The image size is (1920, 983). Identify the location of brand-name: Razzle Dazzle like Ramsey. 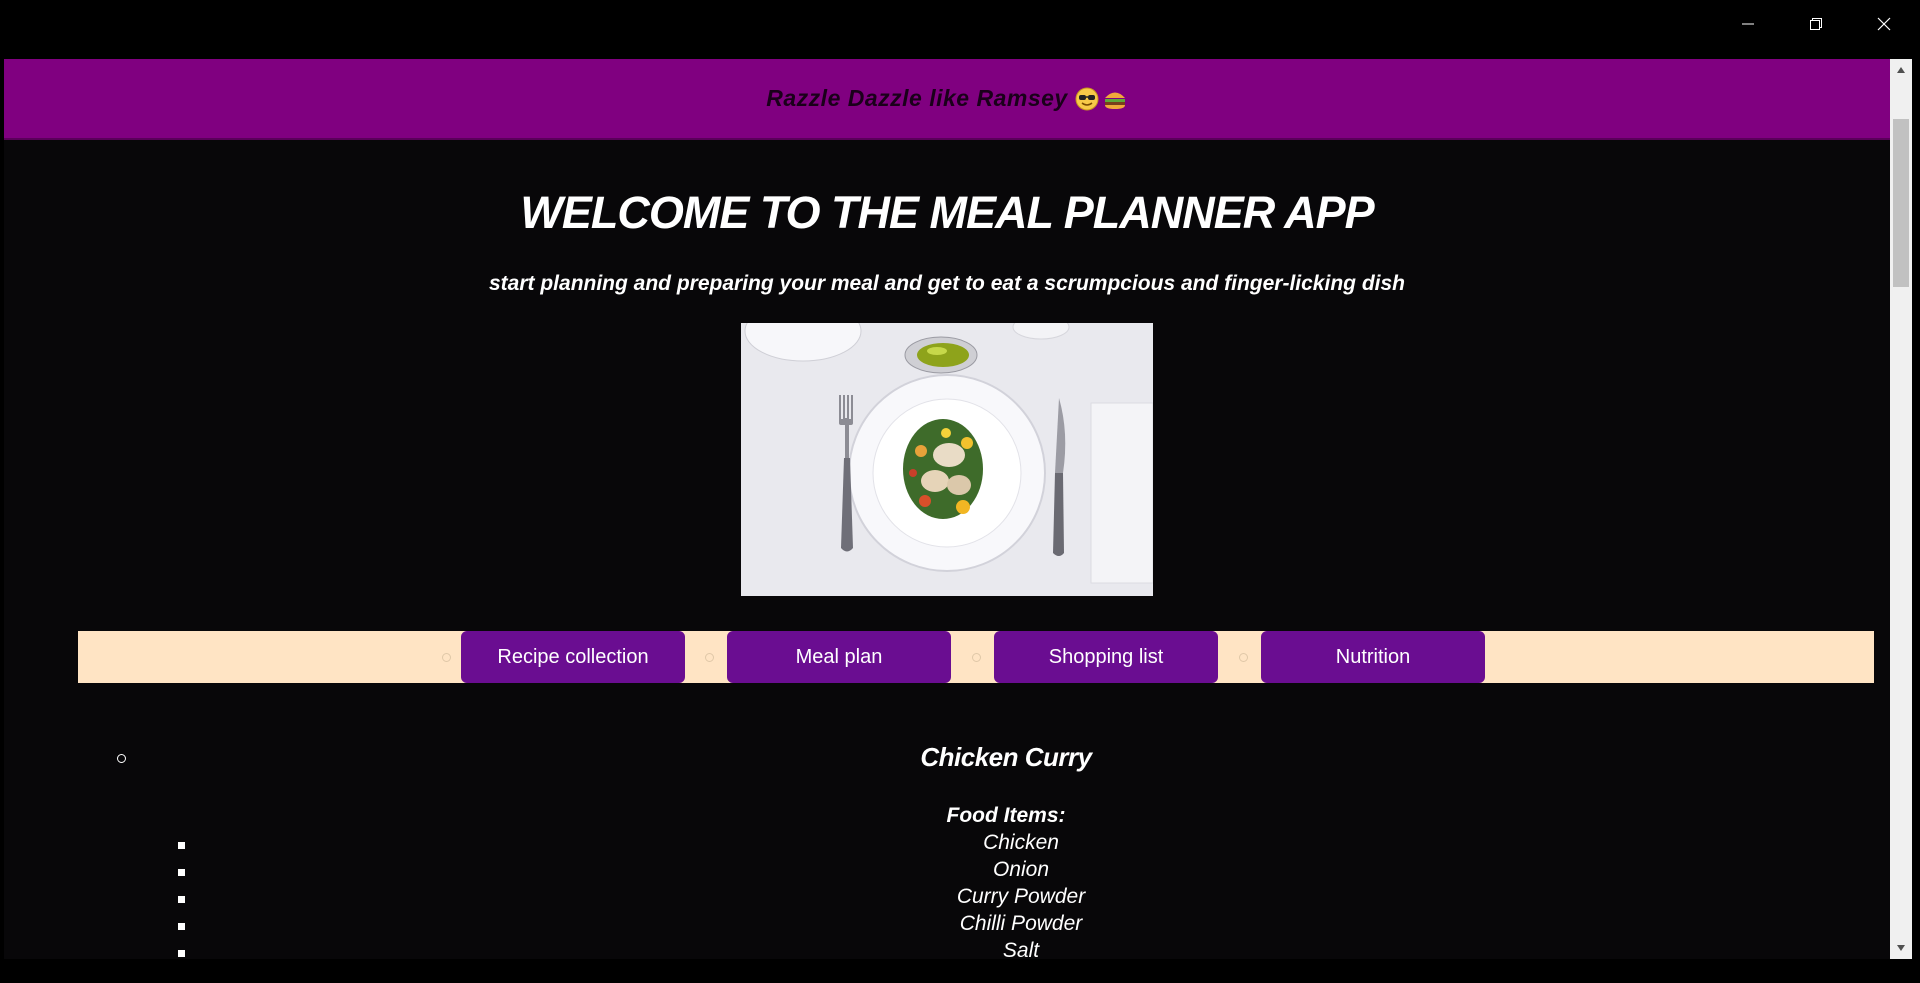
(917, 98).